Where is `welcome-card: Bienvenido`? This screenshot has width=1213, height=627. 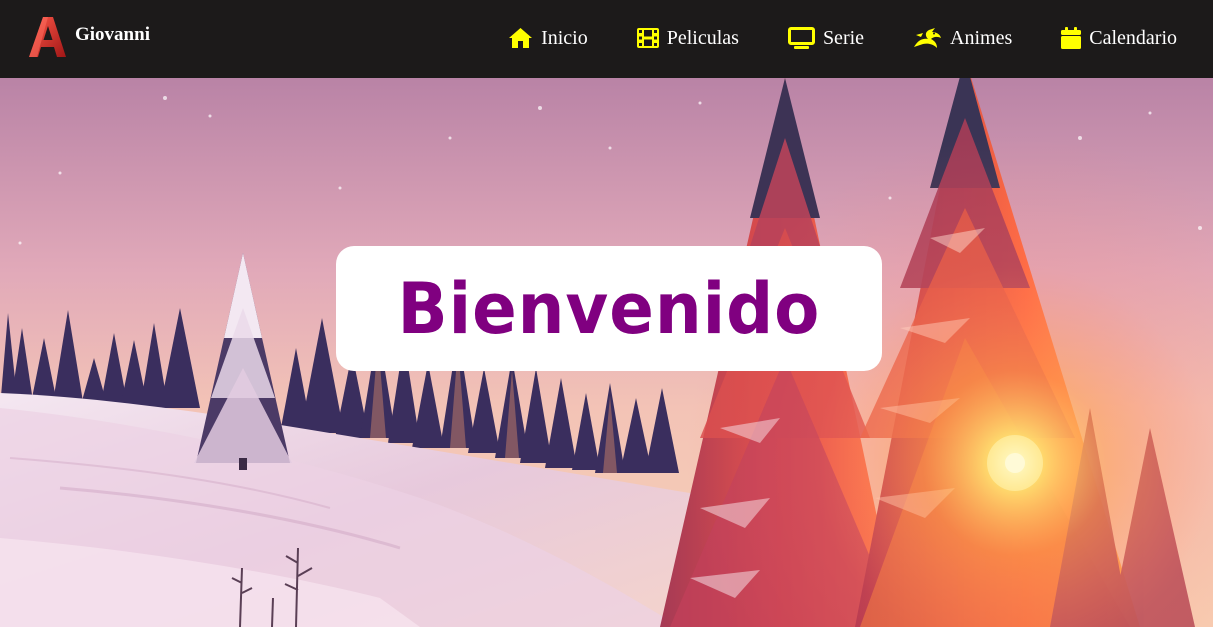 welcome-card: Bienvenido is located at coordinates (609, 308).